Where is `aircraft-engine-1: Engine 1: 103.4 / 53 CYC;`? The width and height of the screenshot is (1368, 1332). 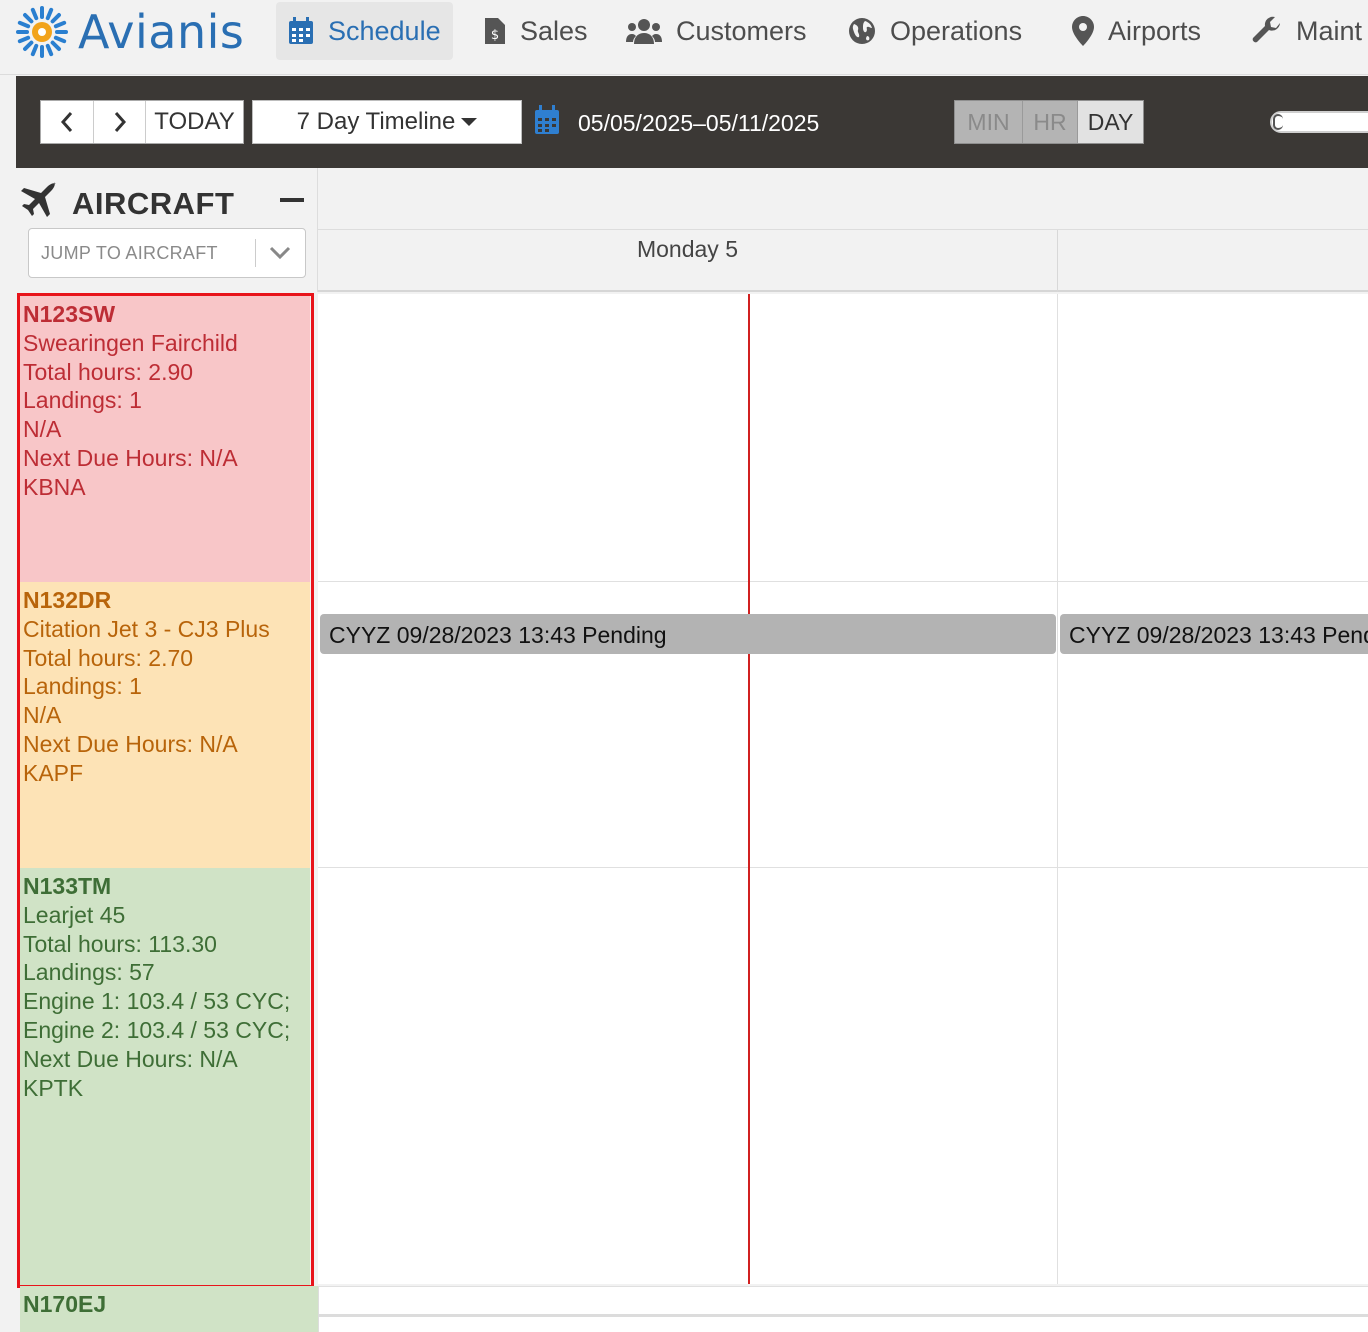 aircraft-engine-1: Engine 1: 103.4 / 53 CYC; is located at coordinates (157, 1001).